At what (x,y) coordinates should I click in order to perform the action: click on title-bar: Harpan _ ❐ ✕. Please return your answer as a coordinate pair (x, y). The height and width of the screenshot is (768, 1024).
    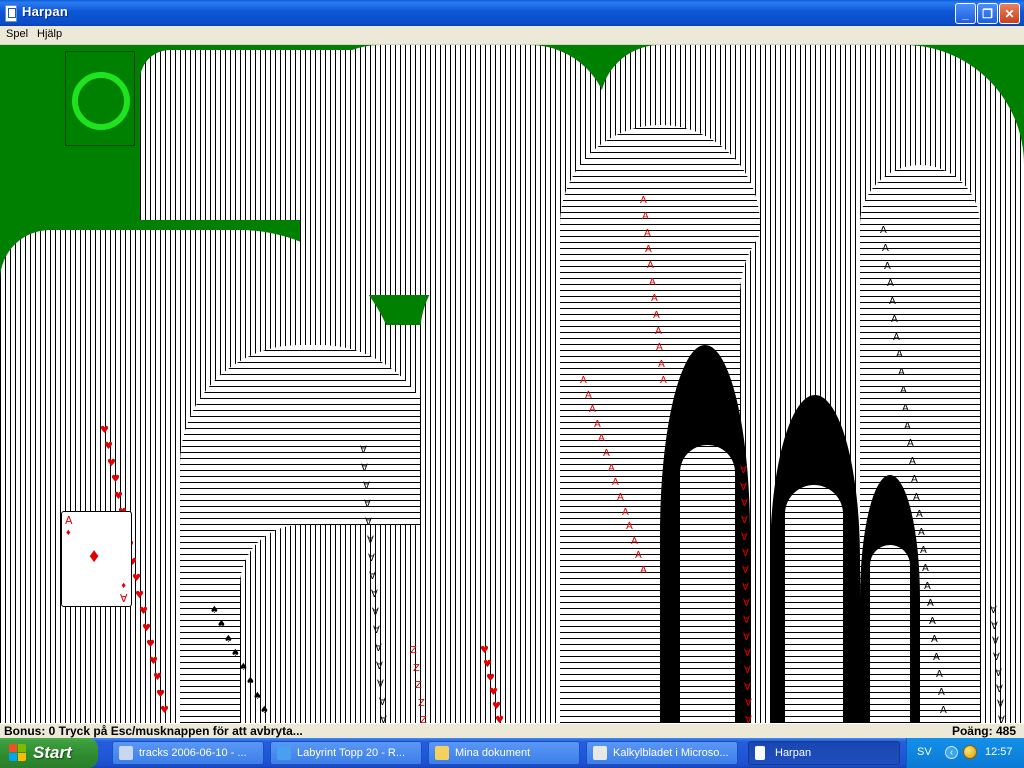
    Looking at the image, I should click on (512, 13).